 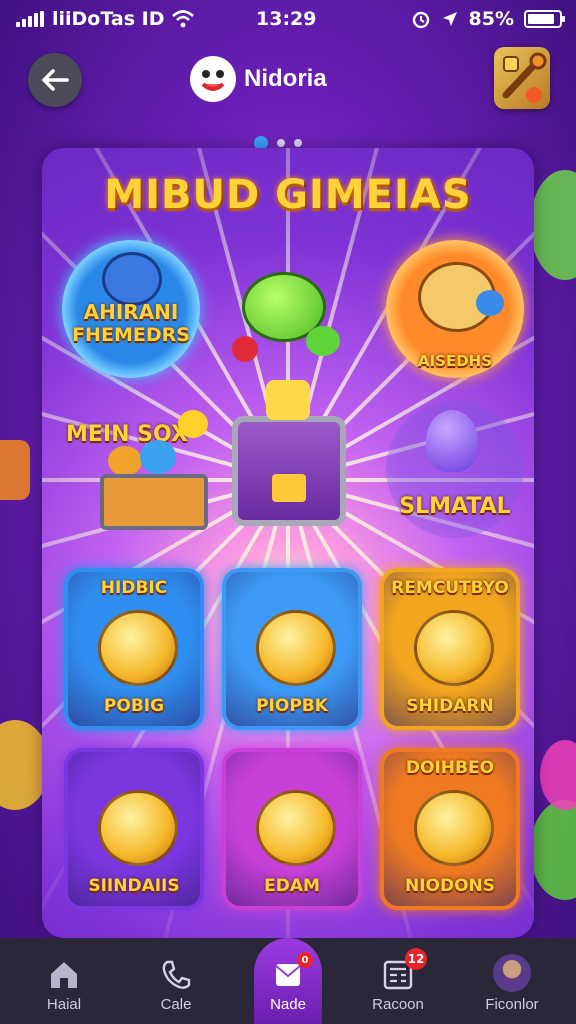 I want to click on round-item-mein-sox: MEIN SOX, so click(x=134, y=469).